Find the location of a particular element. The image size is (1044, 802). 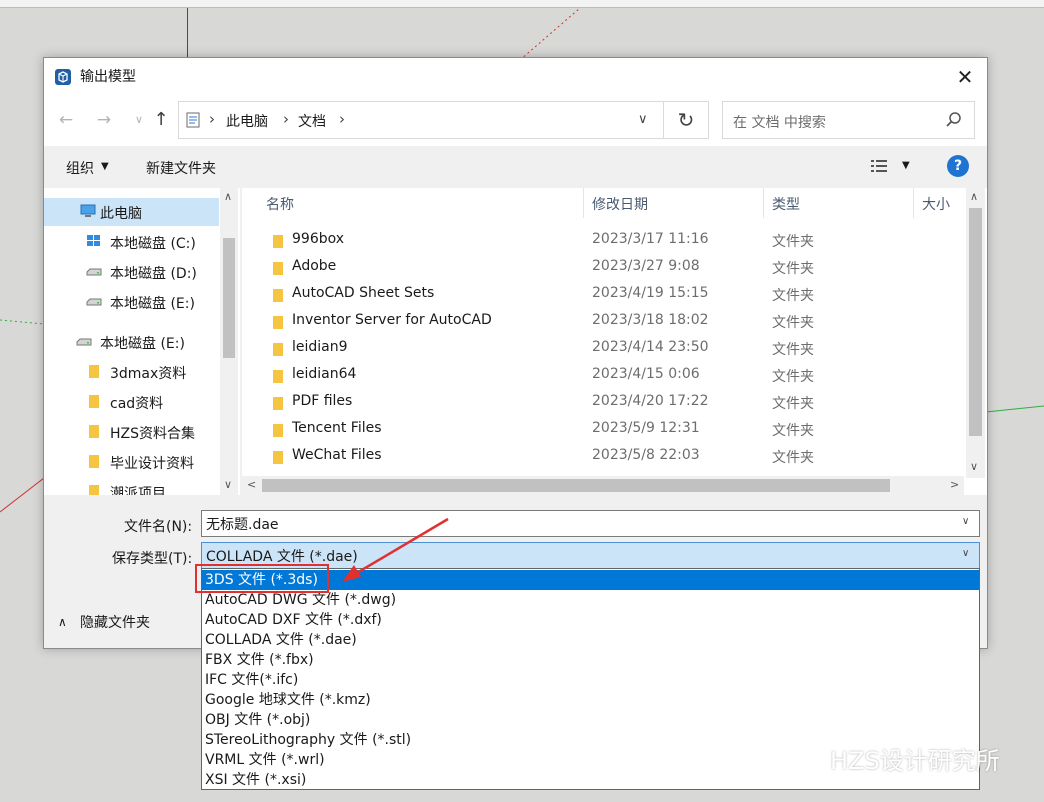

nav-item-label: 潮派项目 is located at coordinates (138, 490).